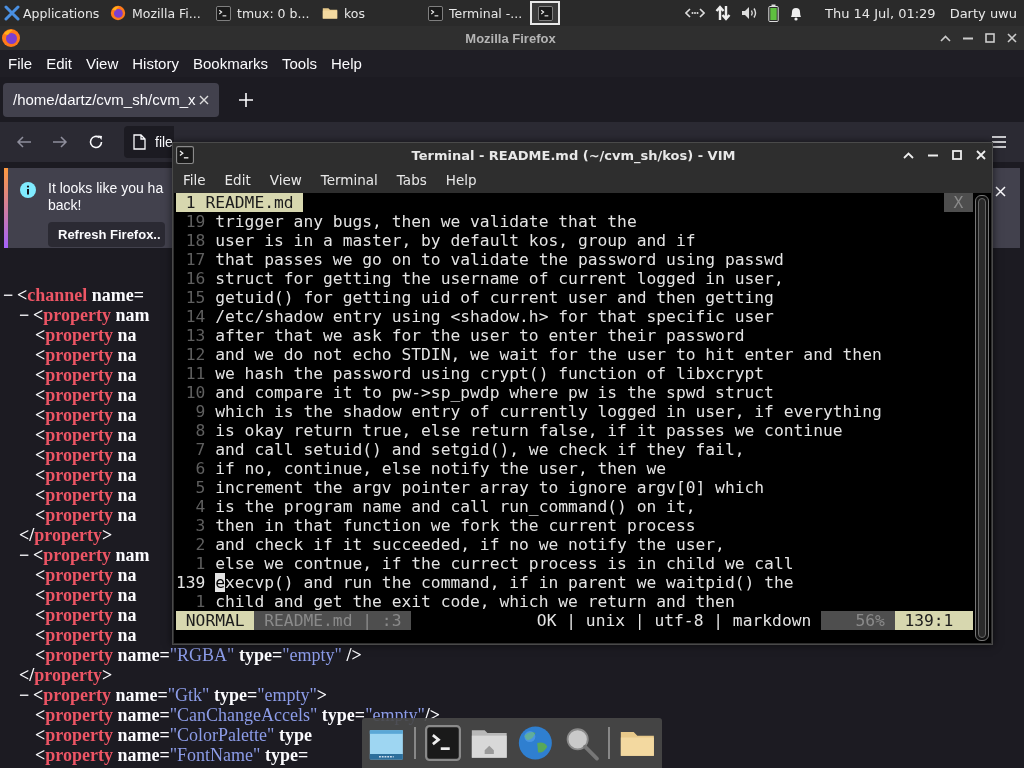 Image resolution: width=1024 pixels, height=768 pixels. I want to click on code-line: which is the shadow entry of currently logged in user, if everything, so click(548, 411).